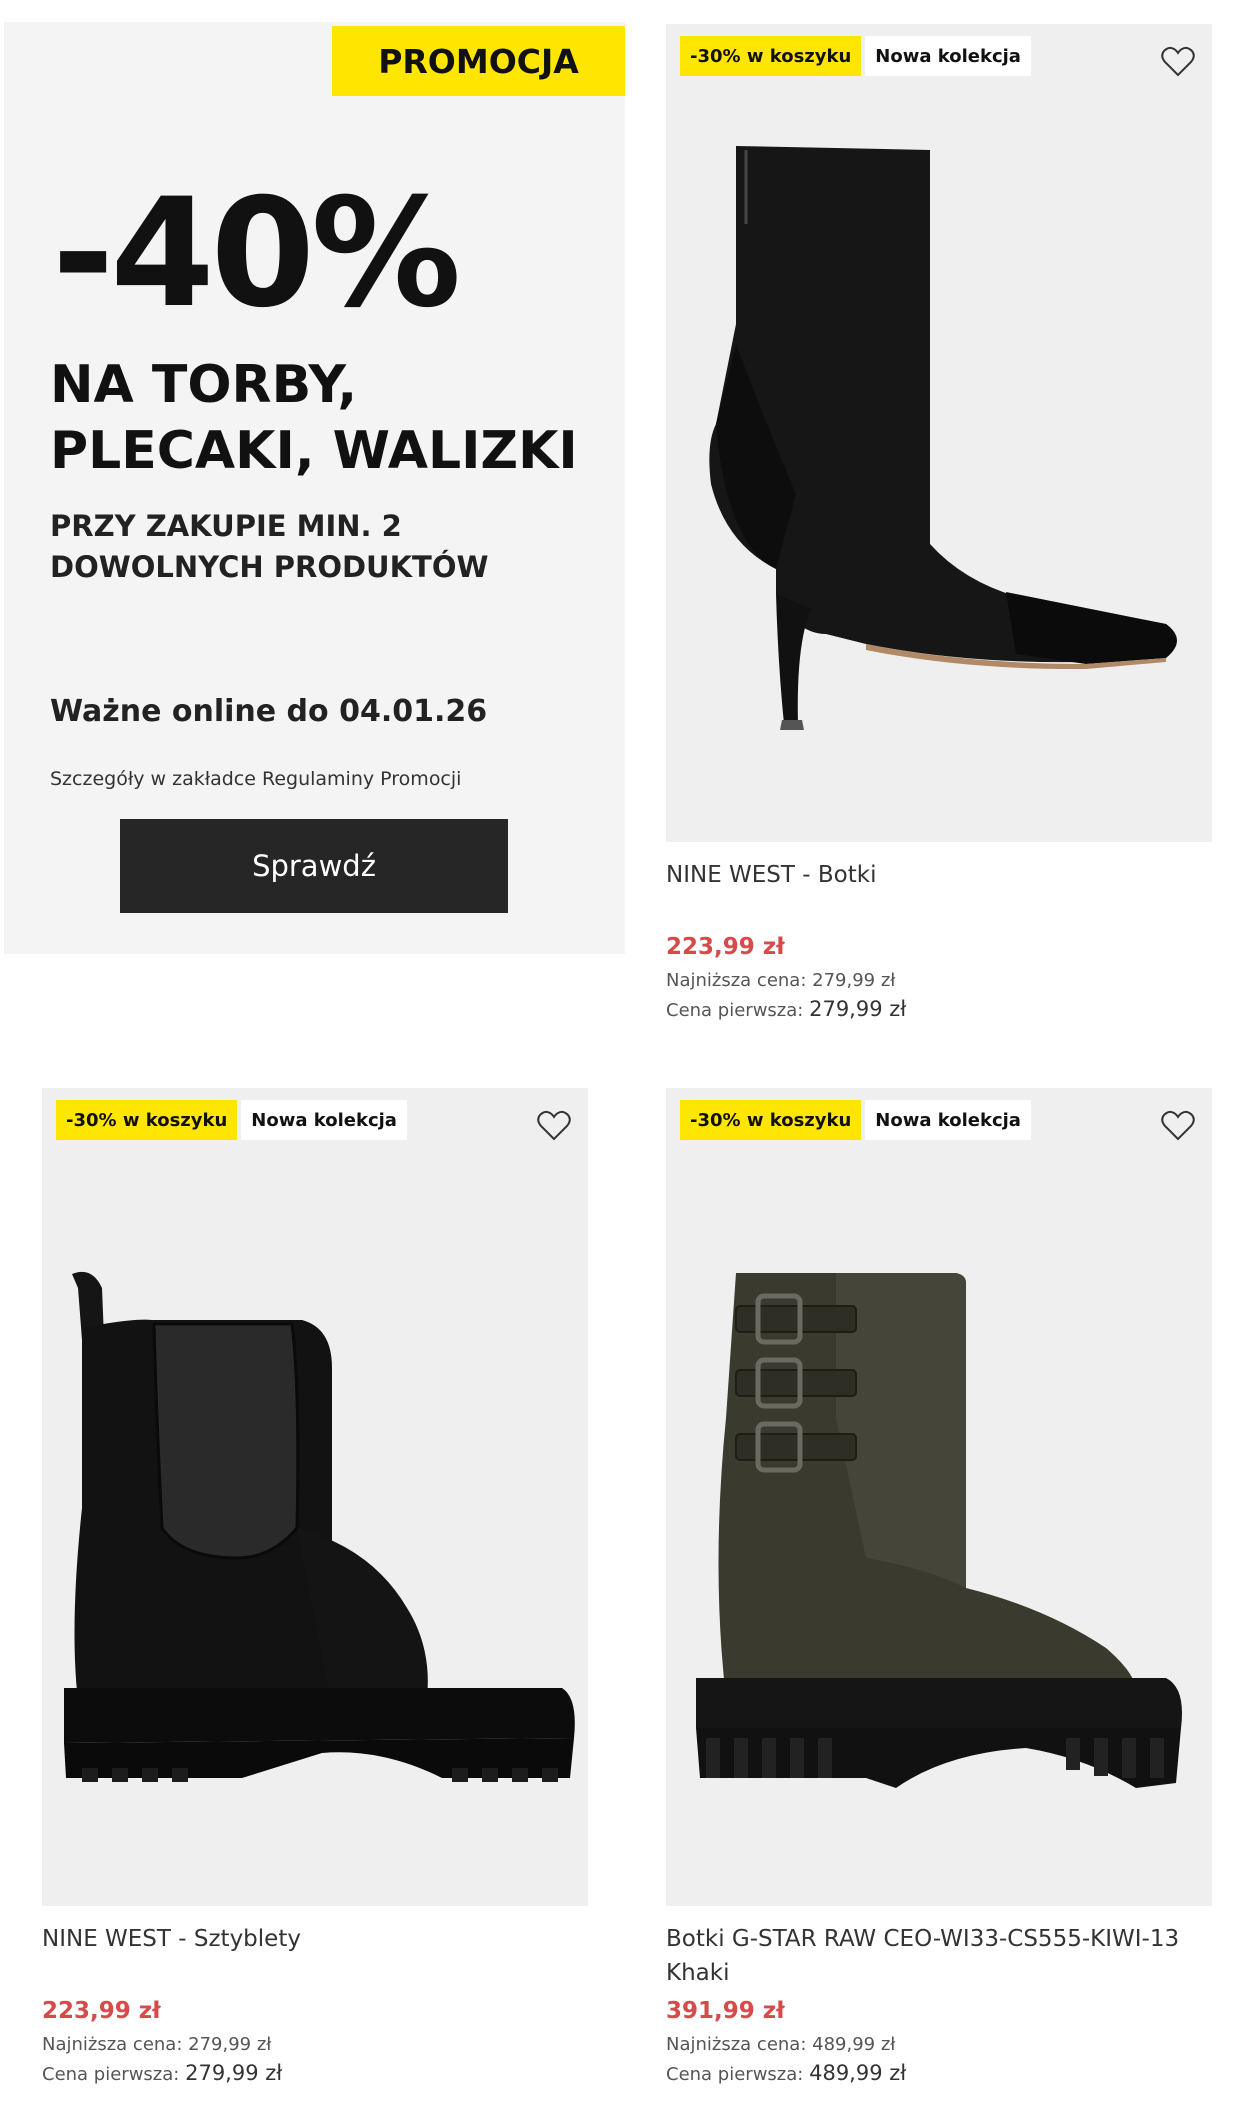 The width and height of the screenshot is (1250, 2123). Describe the element at coordinates (256, 779) in the screenshot. I see `promo-details-text: Szczegóły w zakładce Regulaminy Promocji` at that location.